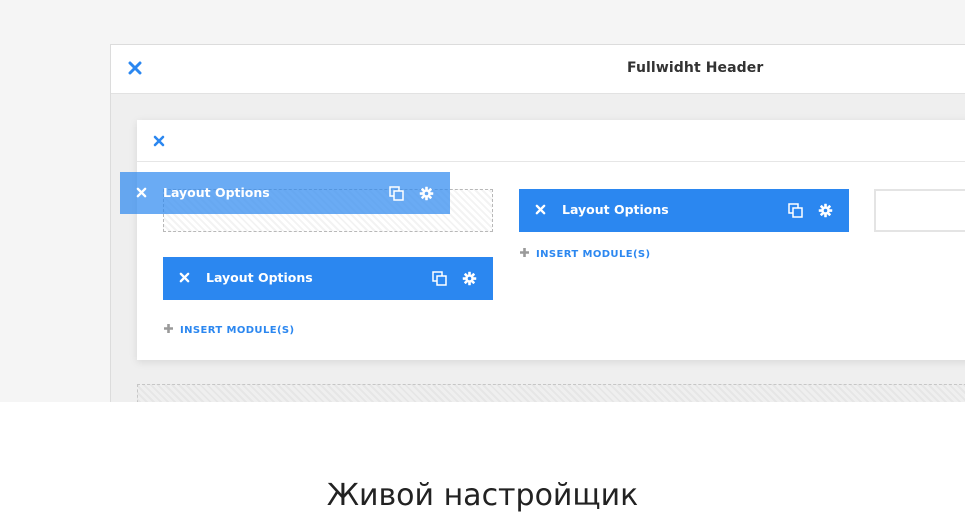 The height and width of the screenshot is (516, 965). I want to click on add-row-placeholder, so click(551, 393).